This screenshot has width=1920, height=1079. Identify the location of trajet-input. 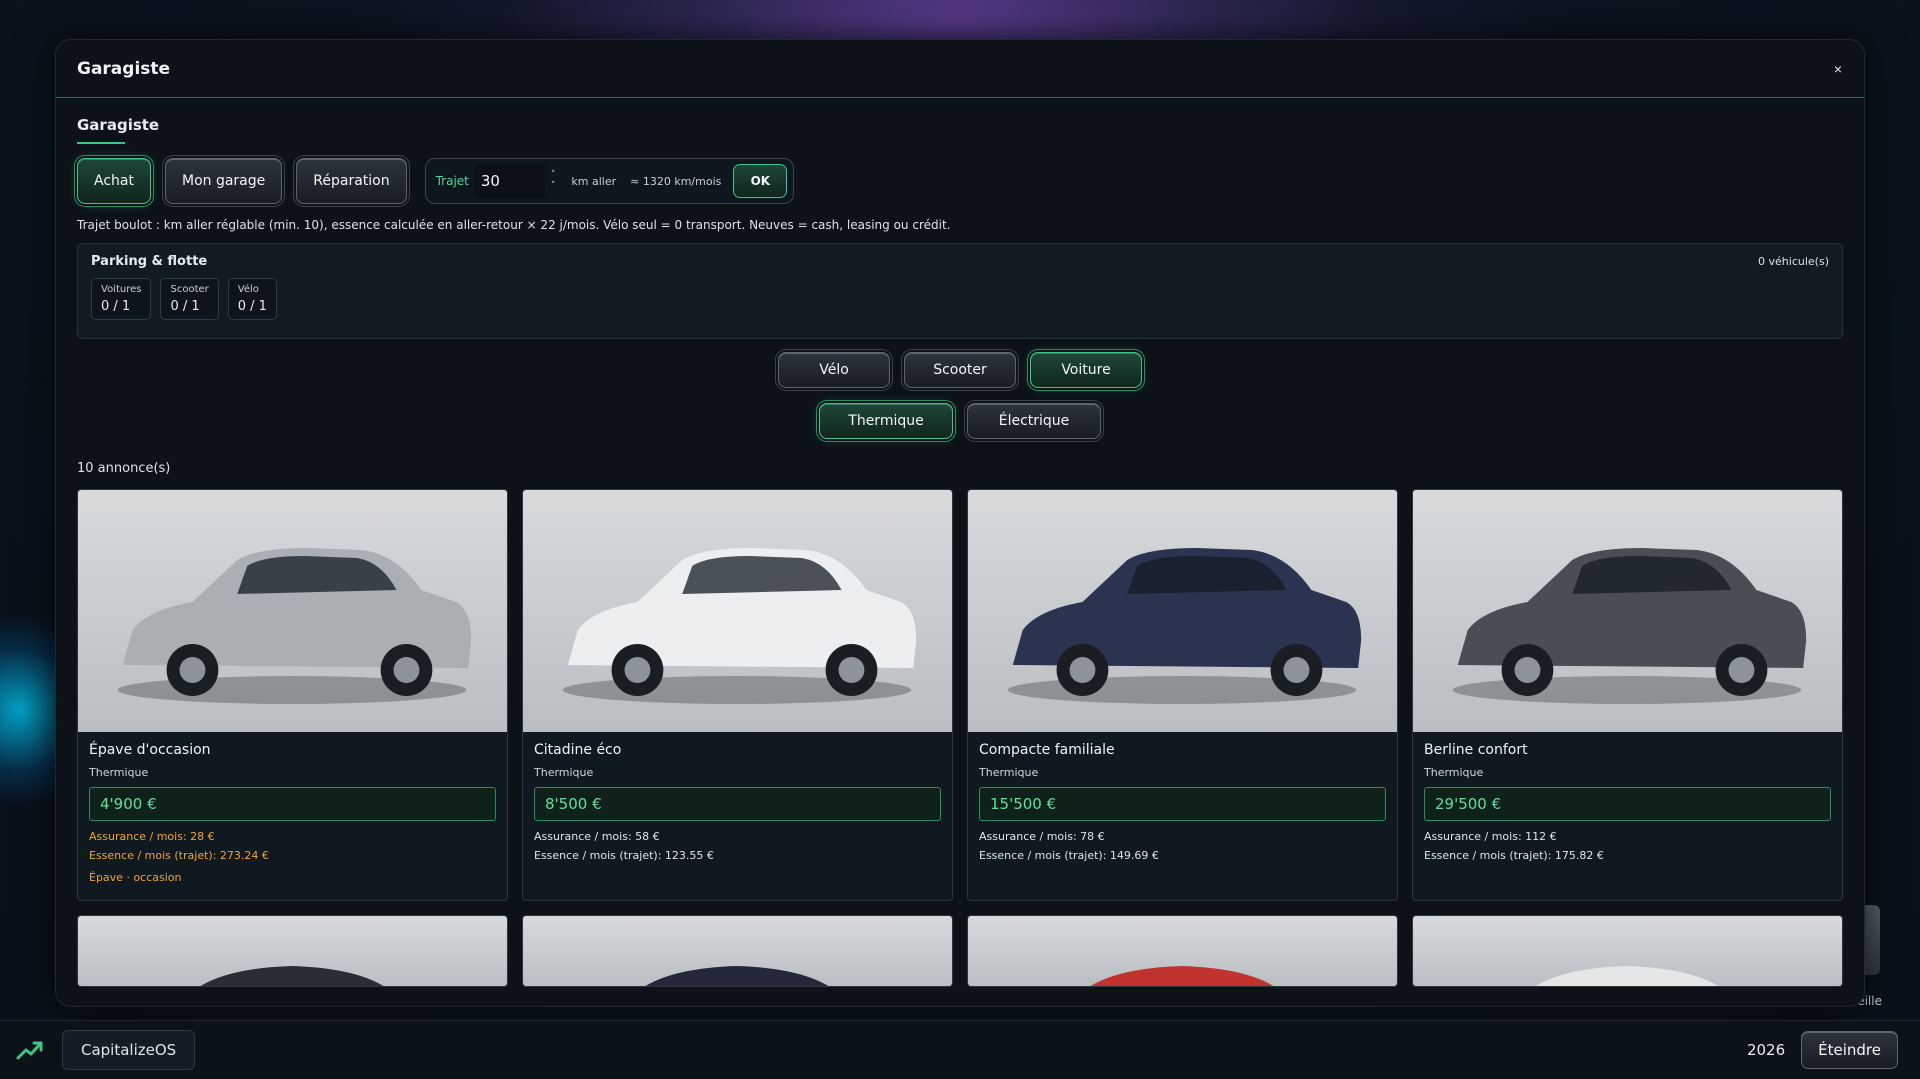
(509, 181).